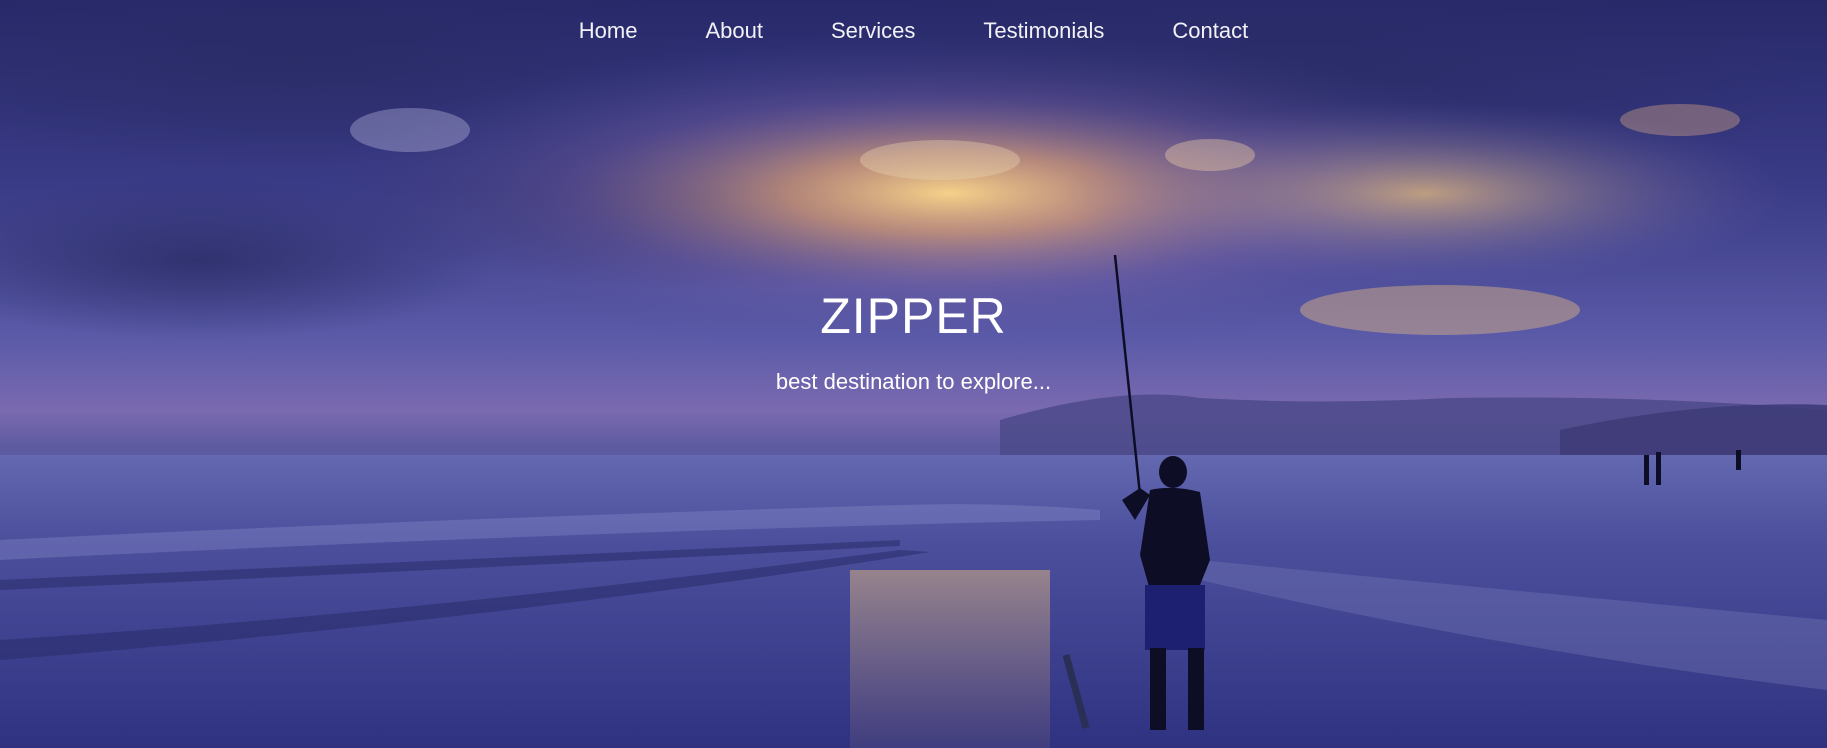 This screenshot has width=1827, height=748. Describe the element at coordinates (913, 316) in the screenshot. I see `hero-title: ZIPPER` at that location.